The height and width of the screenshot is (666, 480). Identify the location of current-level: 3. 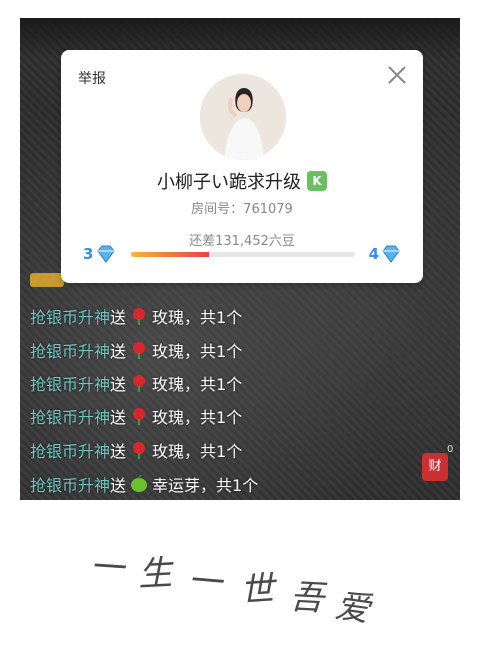
(88, 254).